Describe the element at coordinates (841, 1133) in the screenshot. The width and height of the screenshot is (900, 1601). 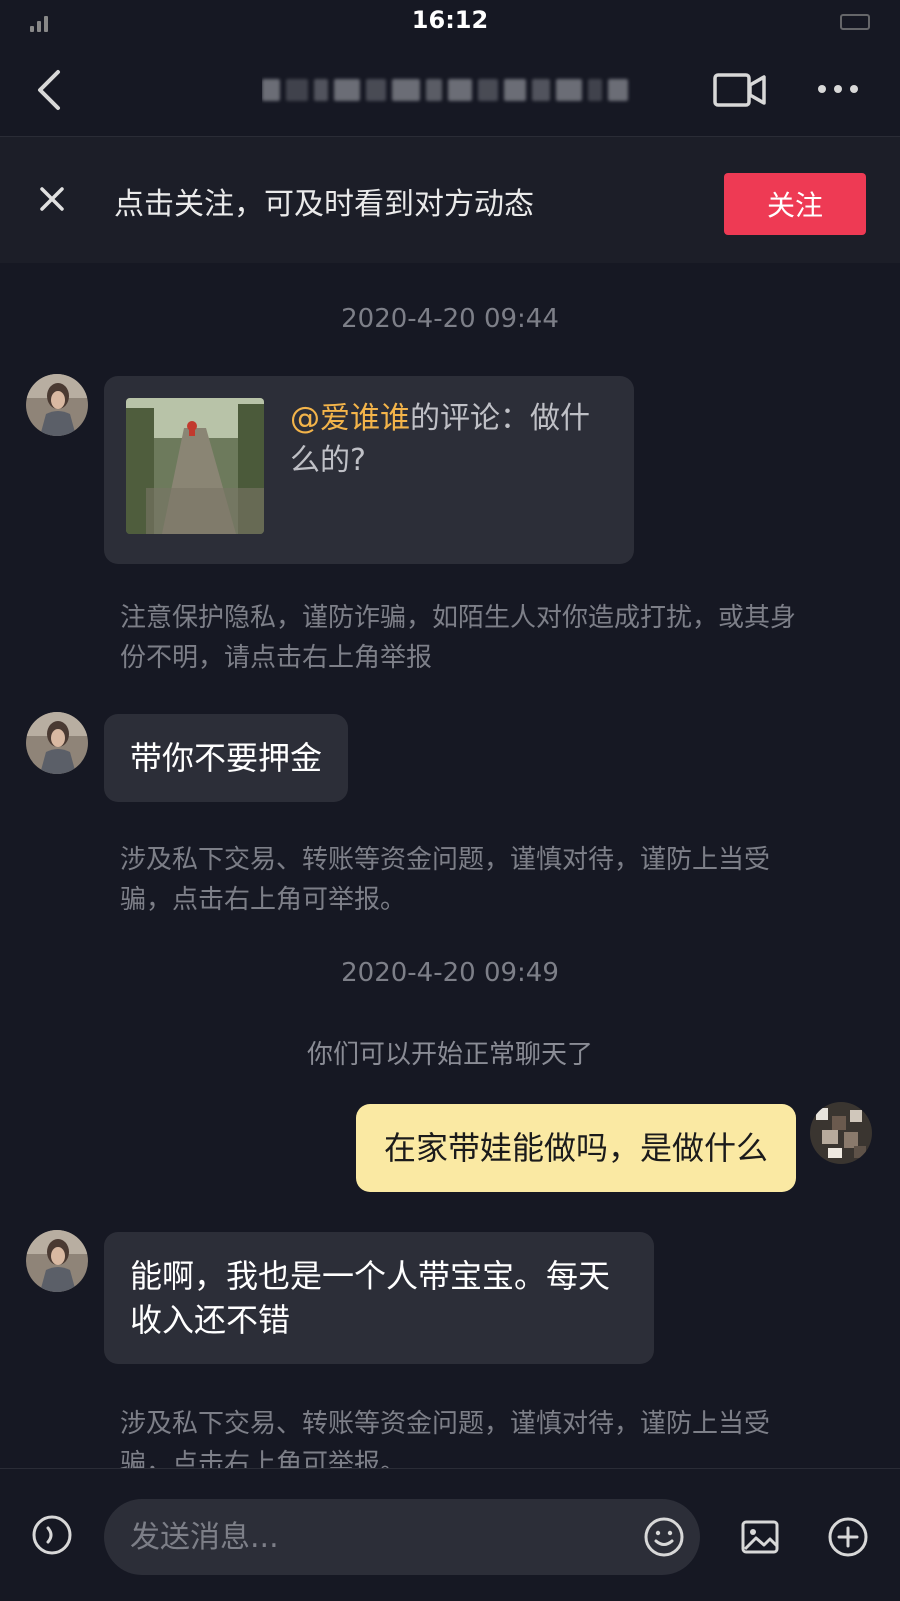
I see `my-avatar` at that location.